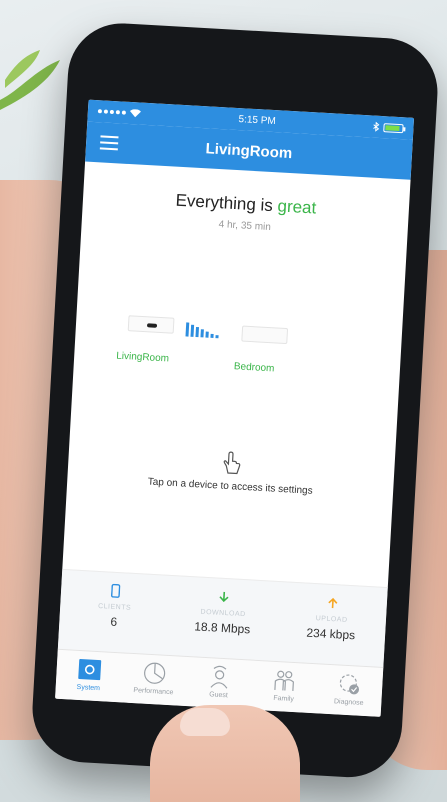 Image resolution: width=447 pixels, height=802 pixels. Describe the element at coordinates (376, 126) in the screenshot. I see `bluetooth-icon` at that location.